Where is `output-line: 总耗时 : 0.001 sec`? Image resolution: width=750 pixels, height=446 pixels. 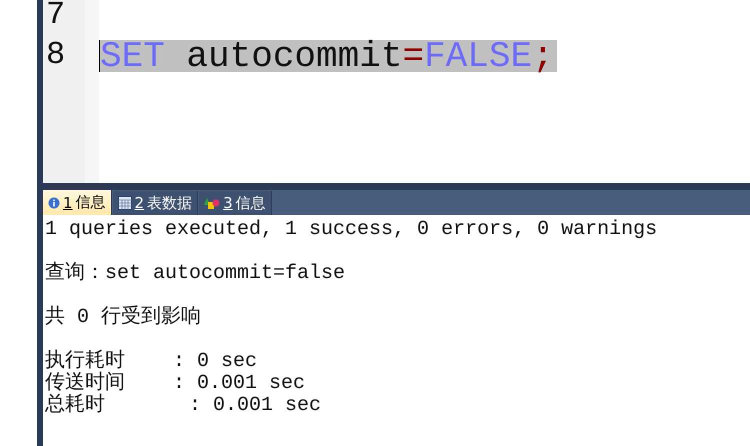 output-line: 总耗时 : 0.001 sec is located at coordinates (183, 406).